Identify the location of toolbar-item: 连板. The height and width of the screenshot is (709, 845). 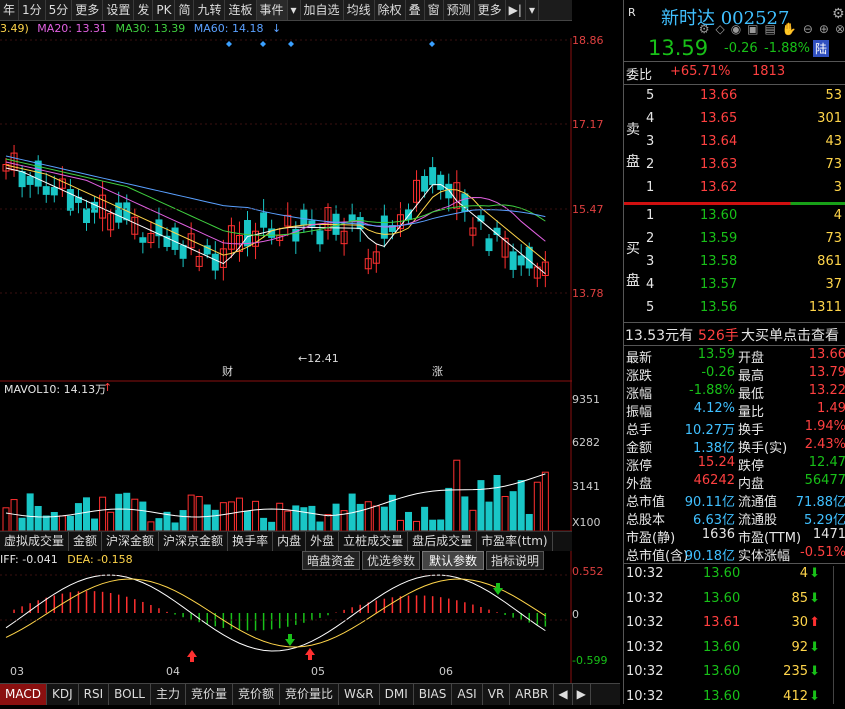
(241, 10).